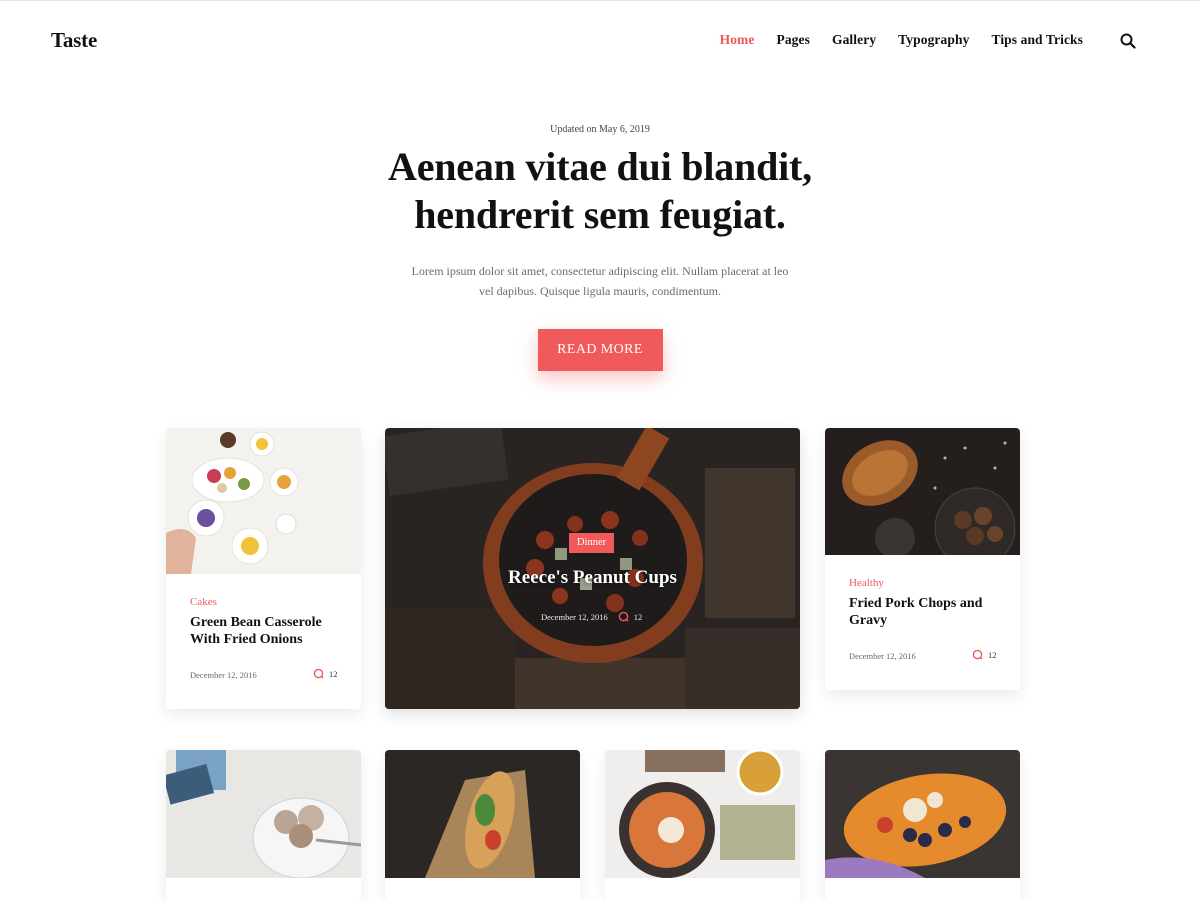 This screenshot has width=1200, height=900. Describe the element at coordinates (592, 543) in the screenshot. I see `post-category-badge: Dinner` at that location.